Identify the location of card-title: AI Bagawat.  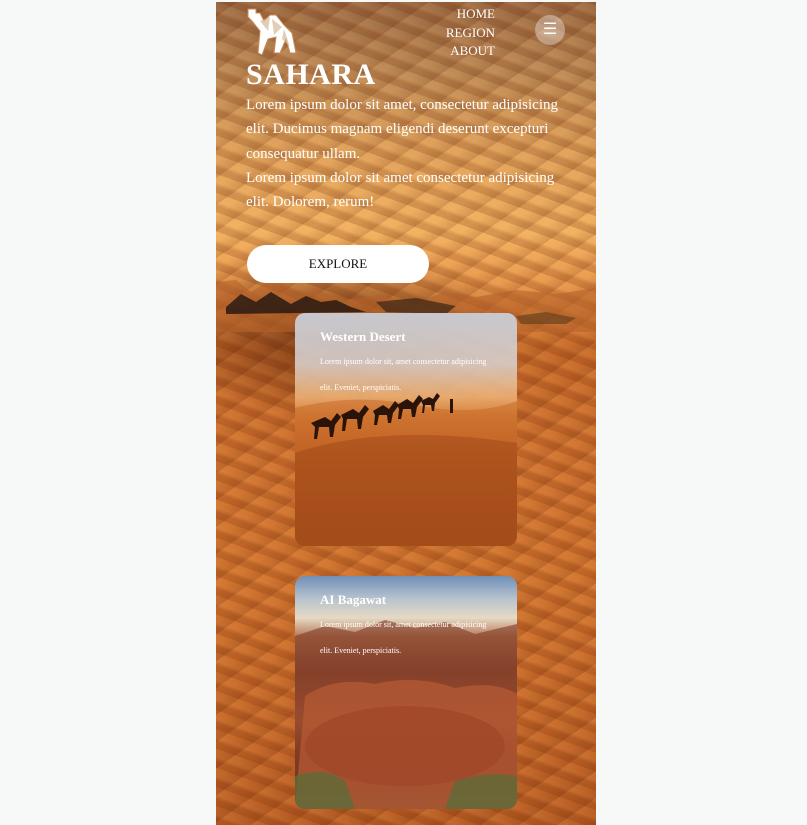
(353, 599).